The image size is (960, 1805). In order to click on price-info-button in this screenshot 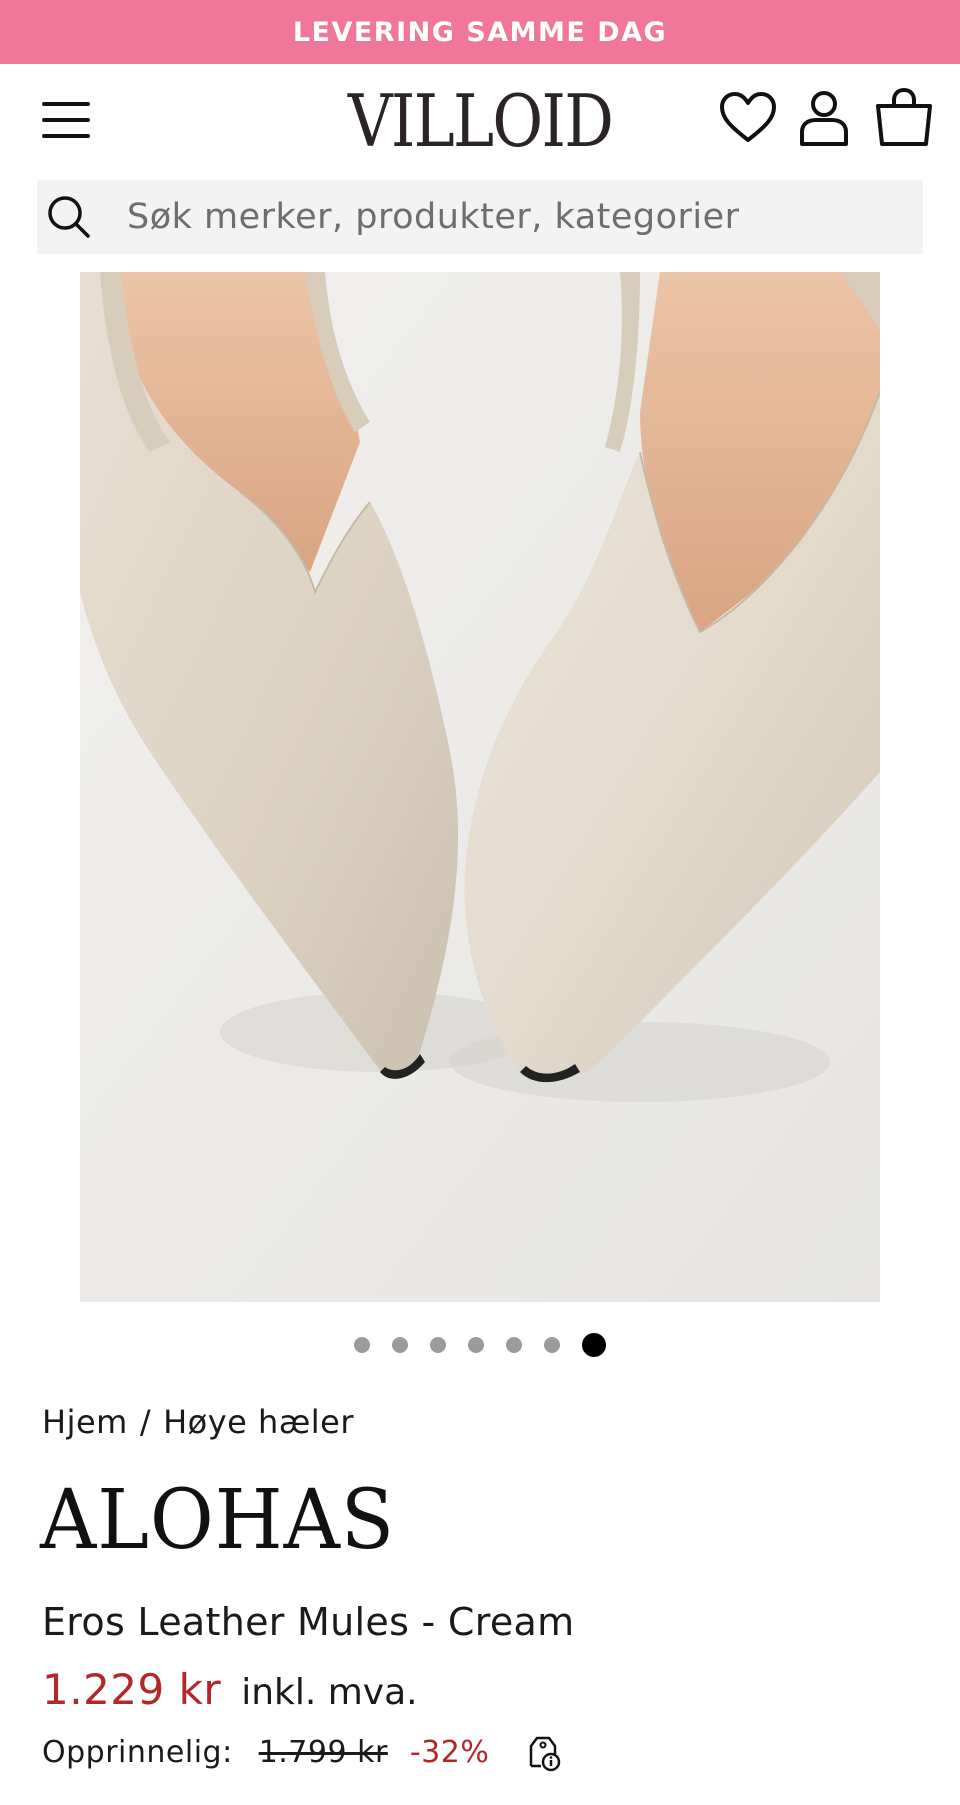, I will do `click(543, 1752)`.